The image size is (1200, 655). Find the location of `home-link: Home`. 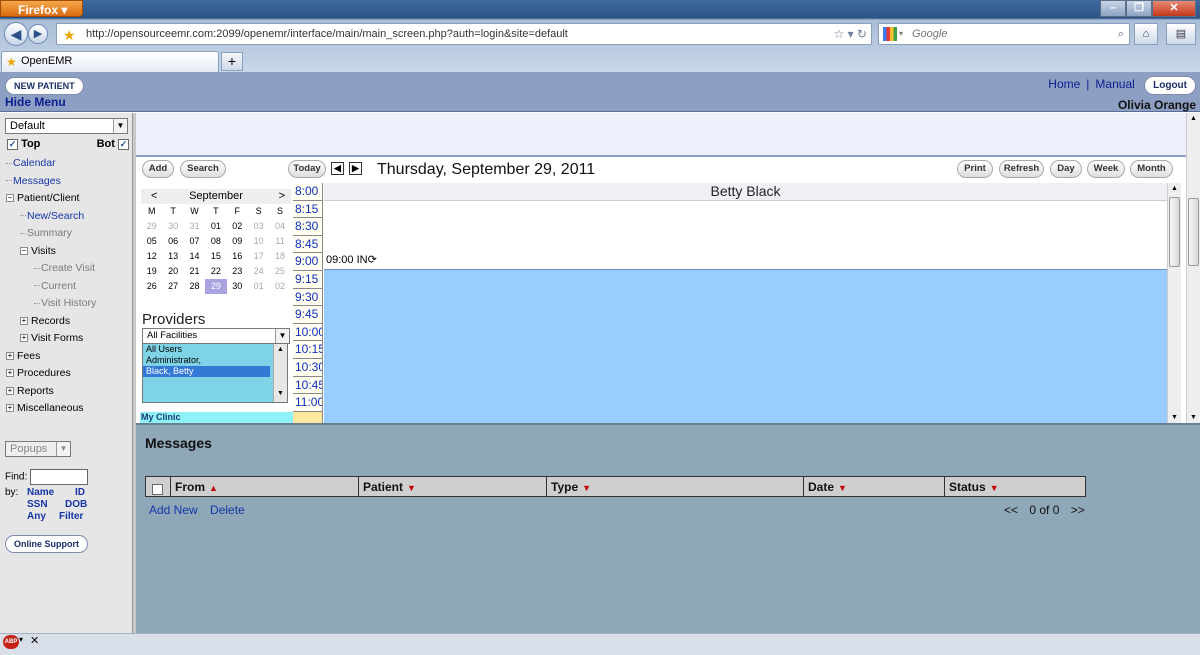

home-link: Home is located at coordinates (1064, 84).